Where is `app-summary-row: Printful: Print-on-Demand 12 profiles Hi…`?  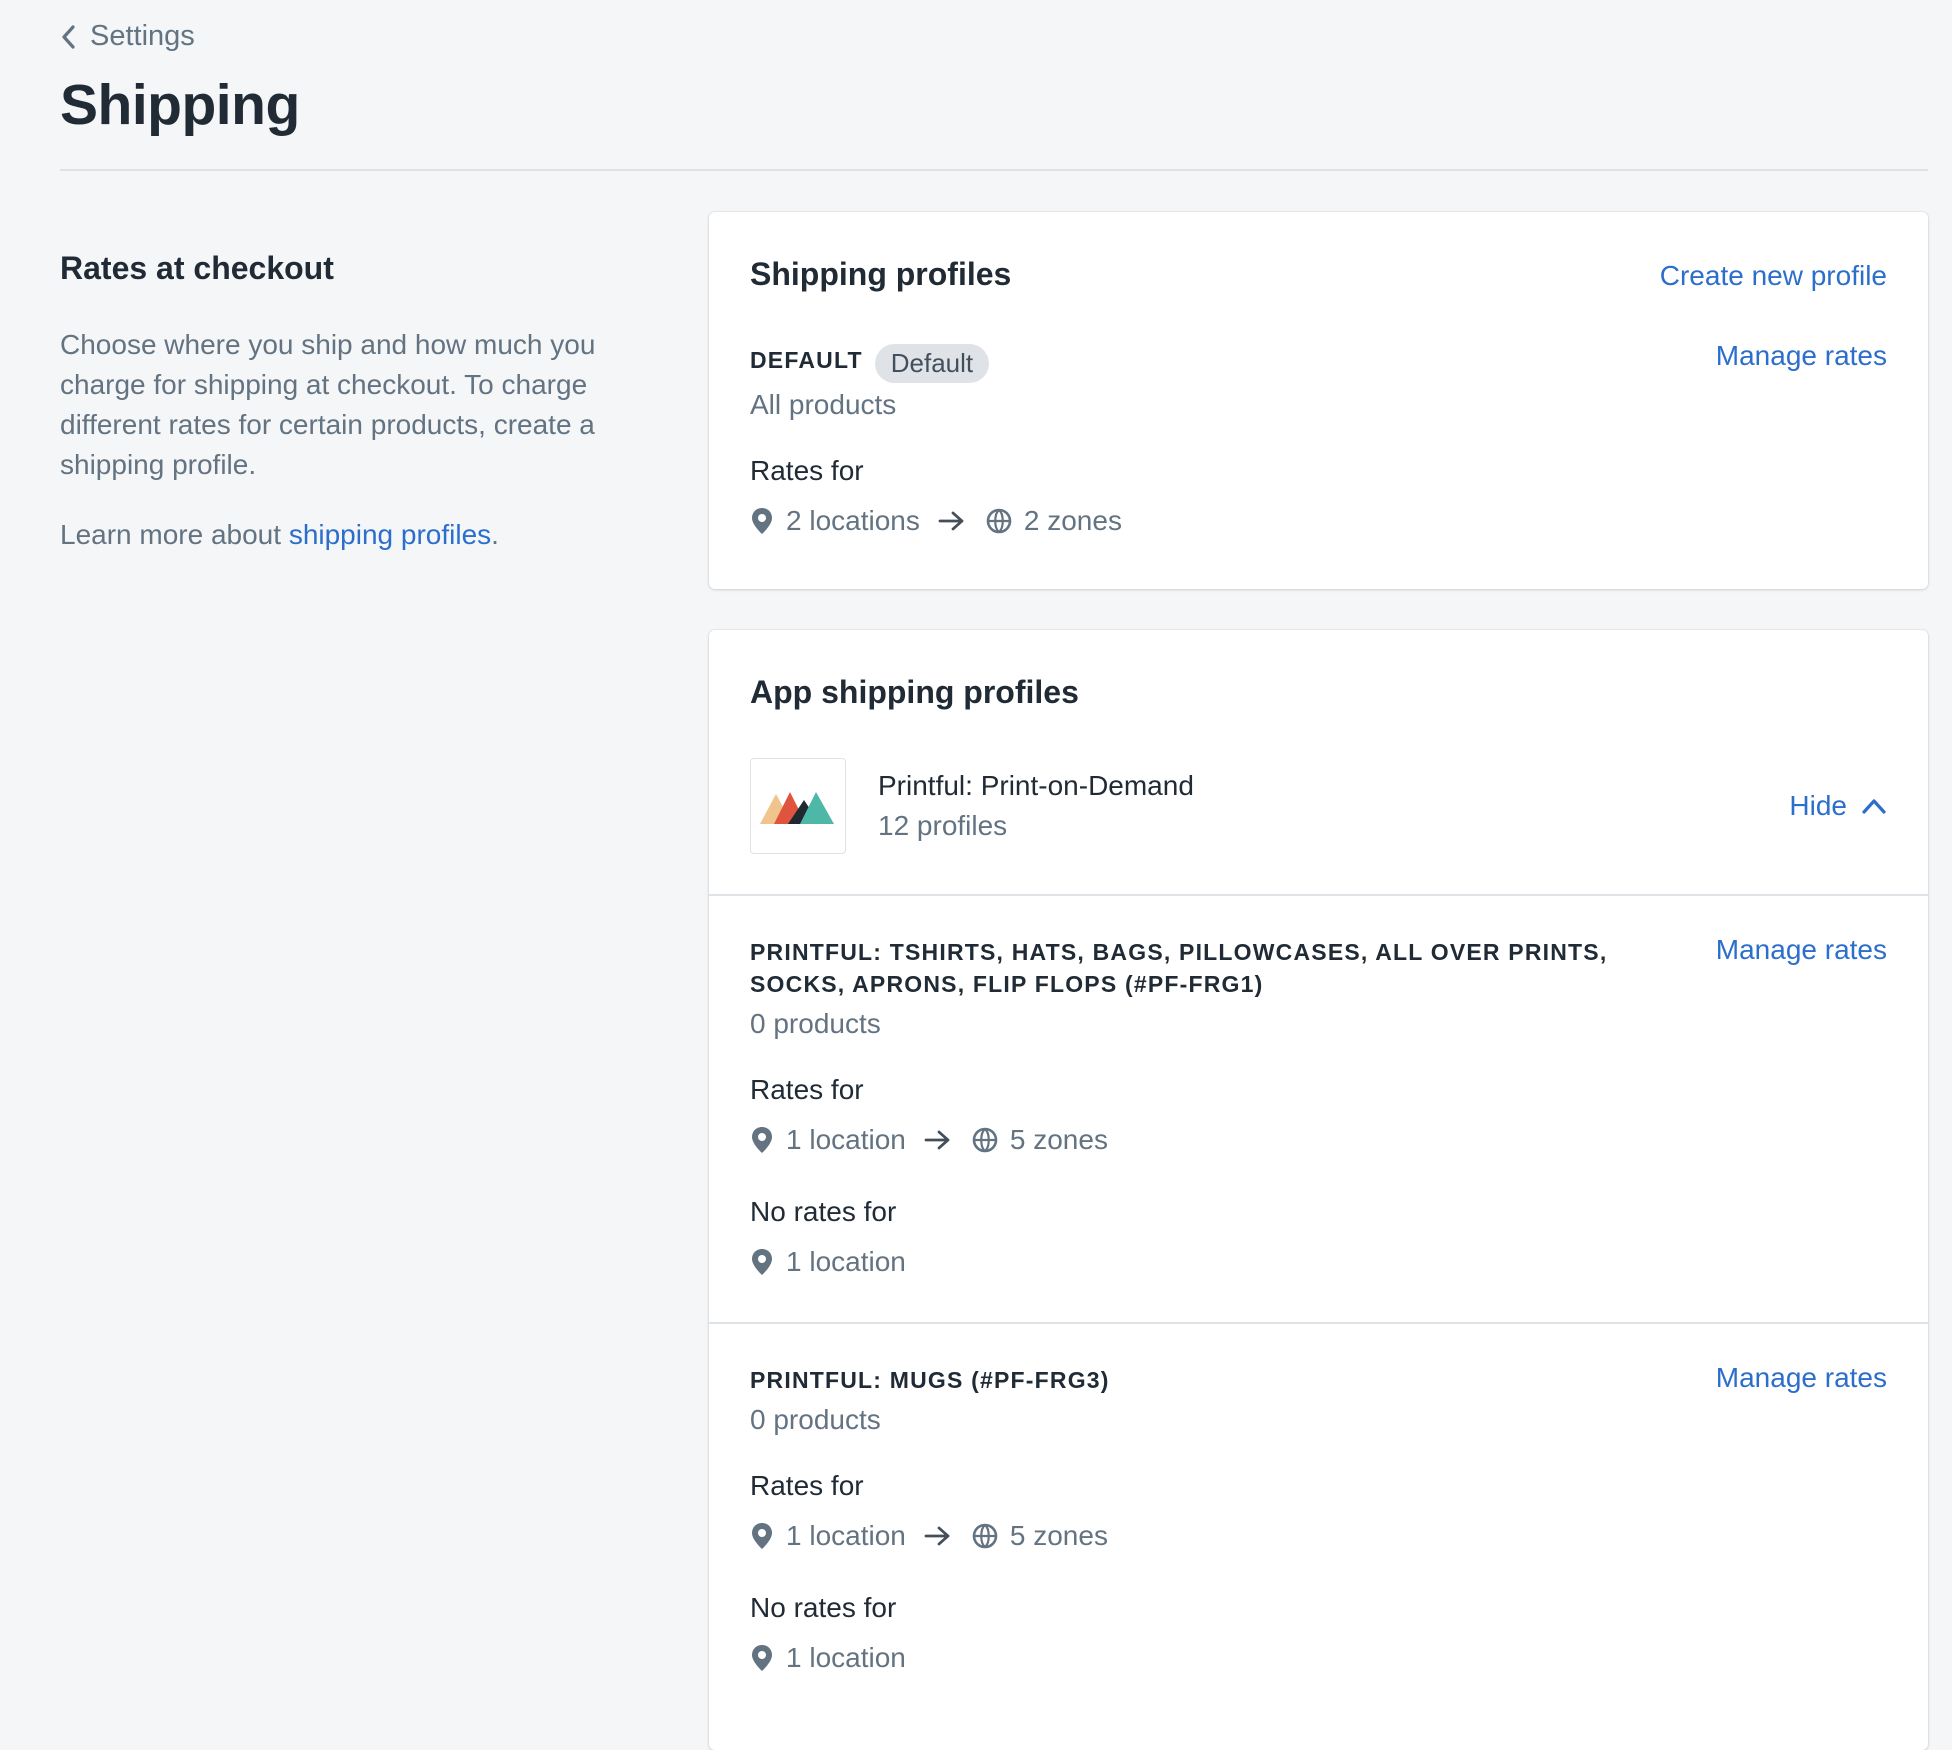 app-summary-row: Printful: Print-on-Demand 12 profiles Hi… is located at coordinates (1318, 806).